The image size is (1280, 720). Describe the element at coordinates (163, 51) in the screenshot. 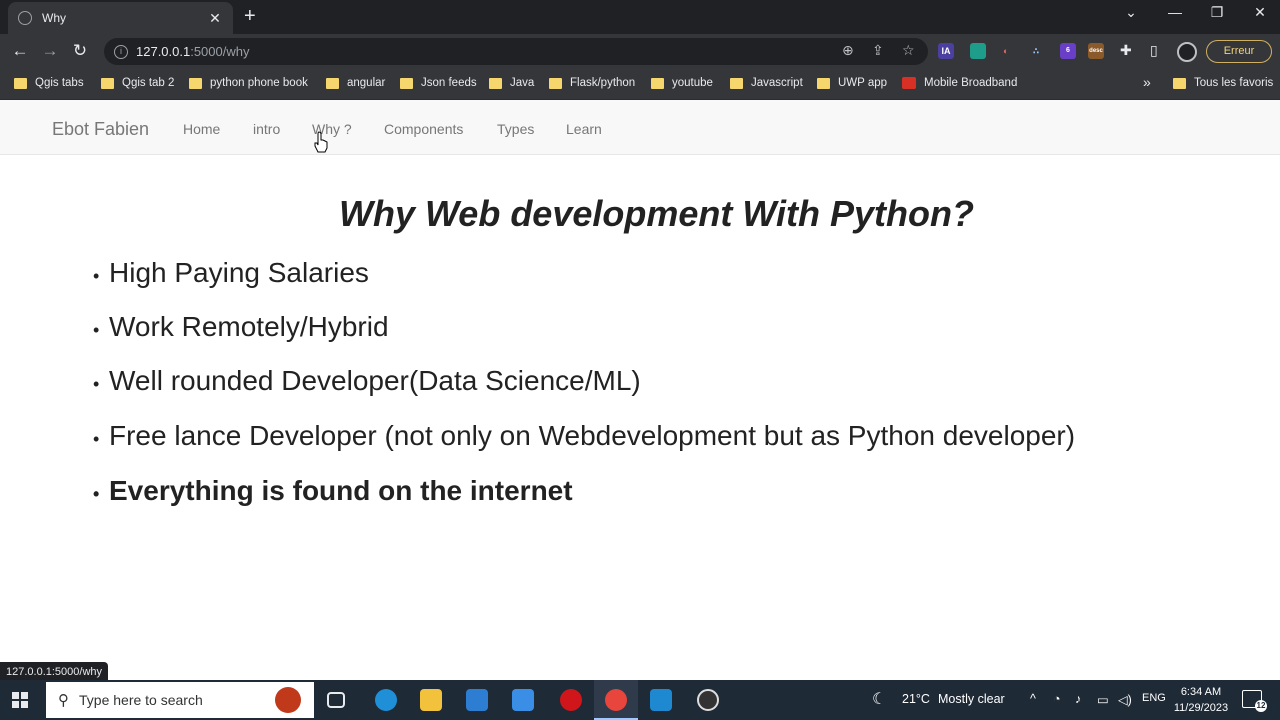

I see `url-host: 127.0.0.1` at that location.